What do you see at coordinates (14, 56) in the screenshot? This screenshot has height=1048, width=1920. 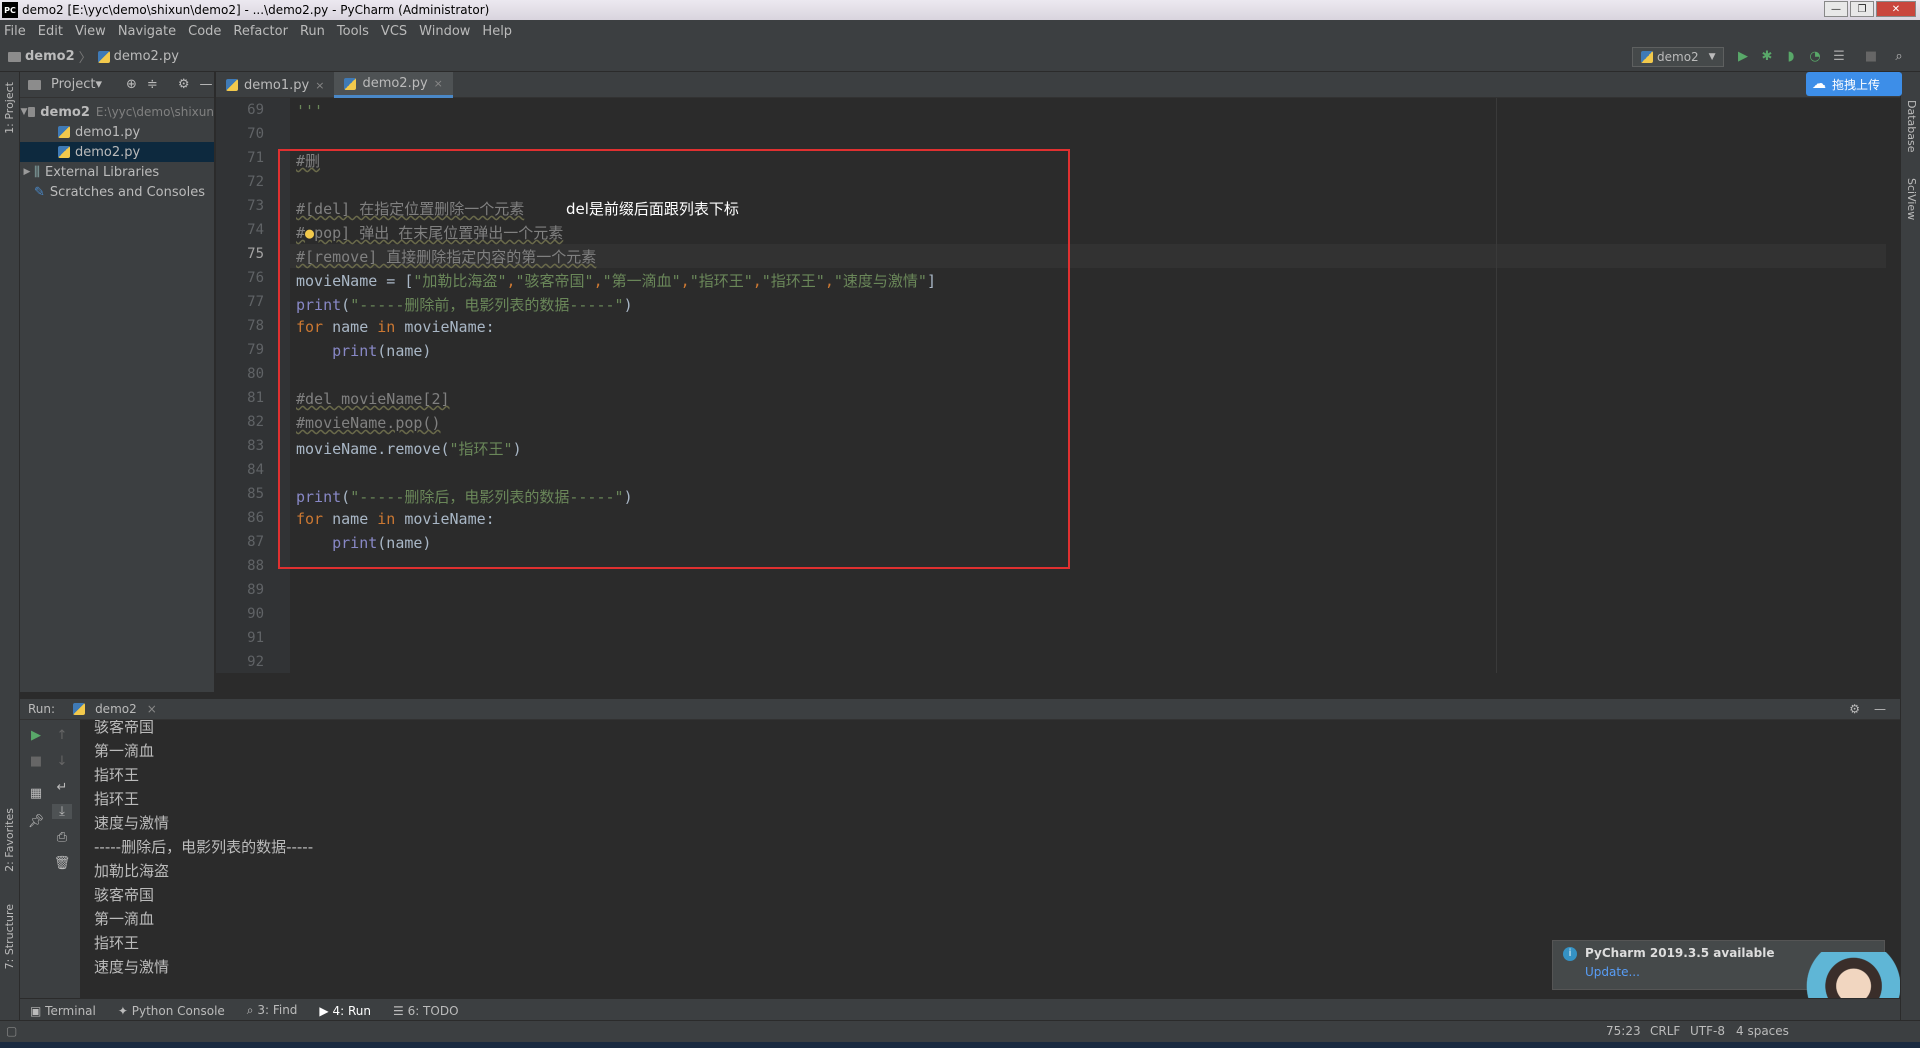 I see `folder-icon` at bounding box center [14, 56].